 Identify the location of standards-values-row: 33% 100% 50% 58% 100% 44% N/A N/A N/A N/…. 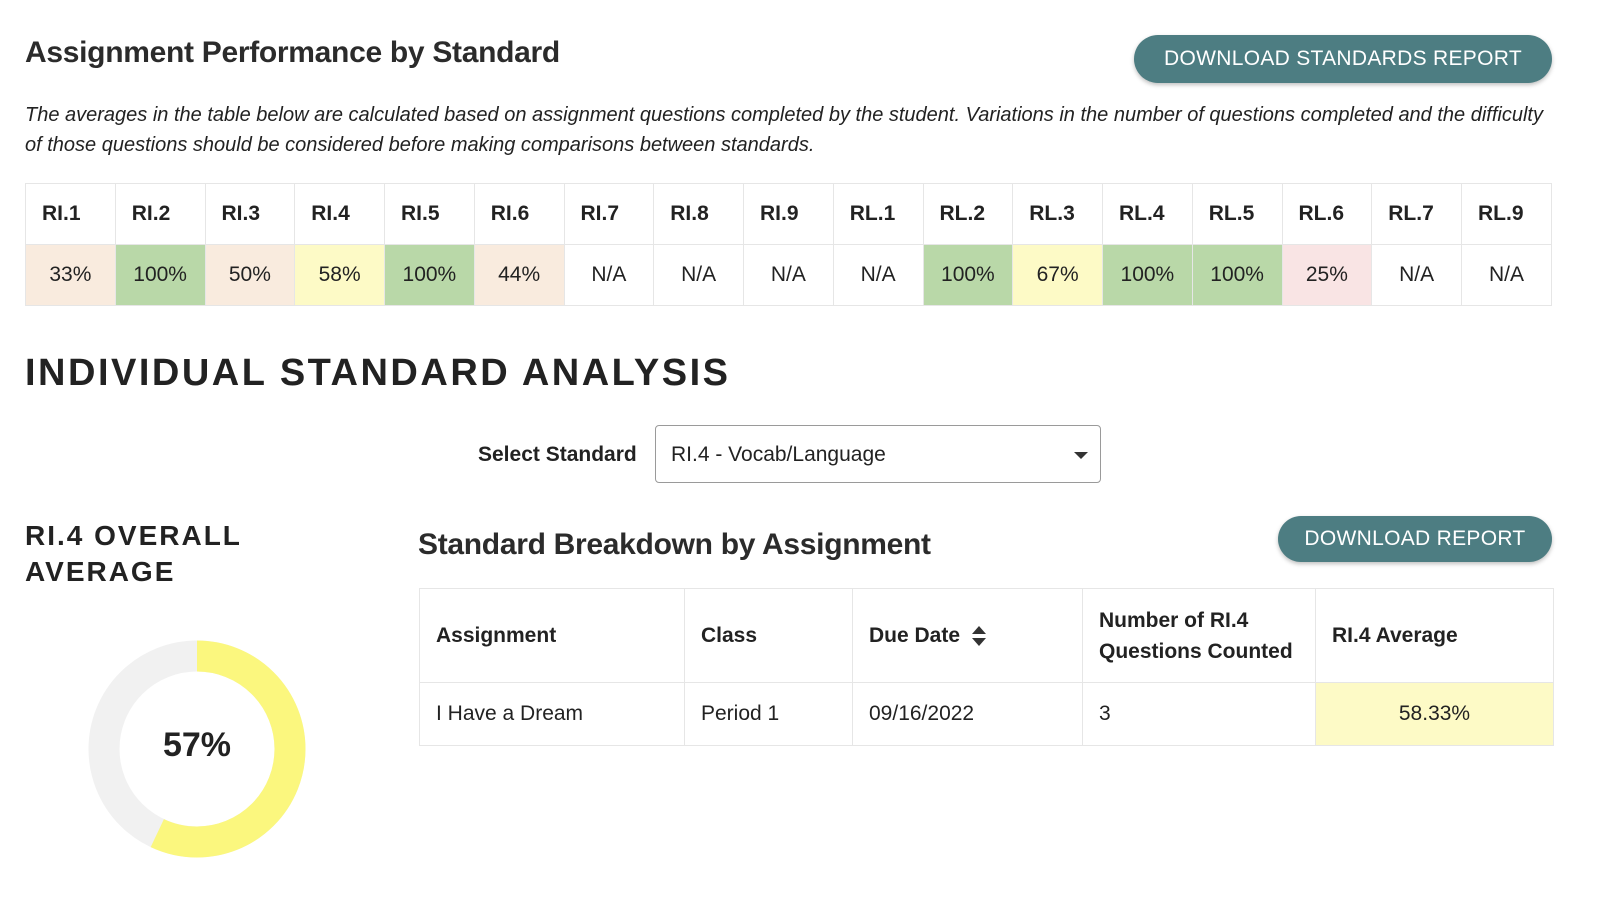
(788, 275).